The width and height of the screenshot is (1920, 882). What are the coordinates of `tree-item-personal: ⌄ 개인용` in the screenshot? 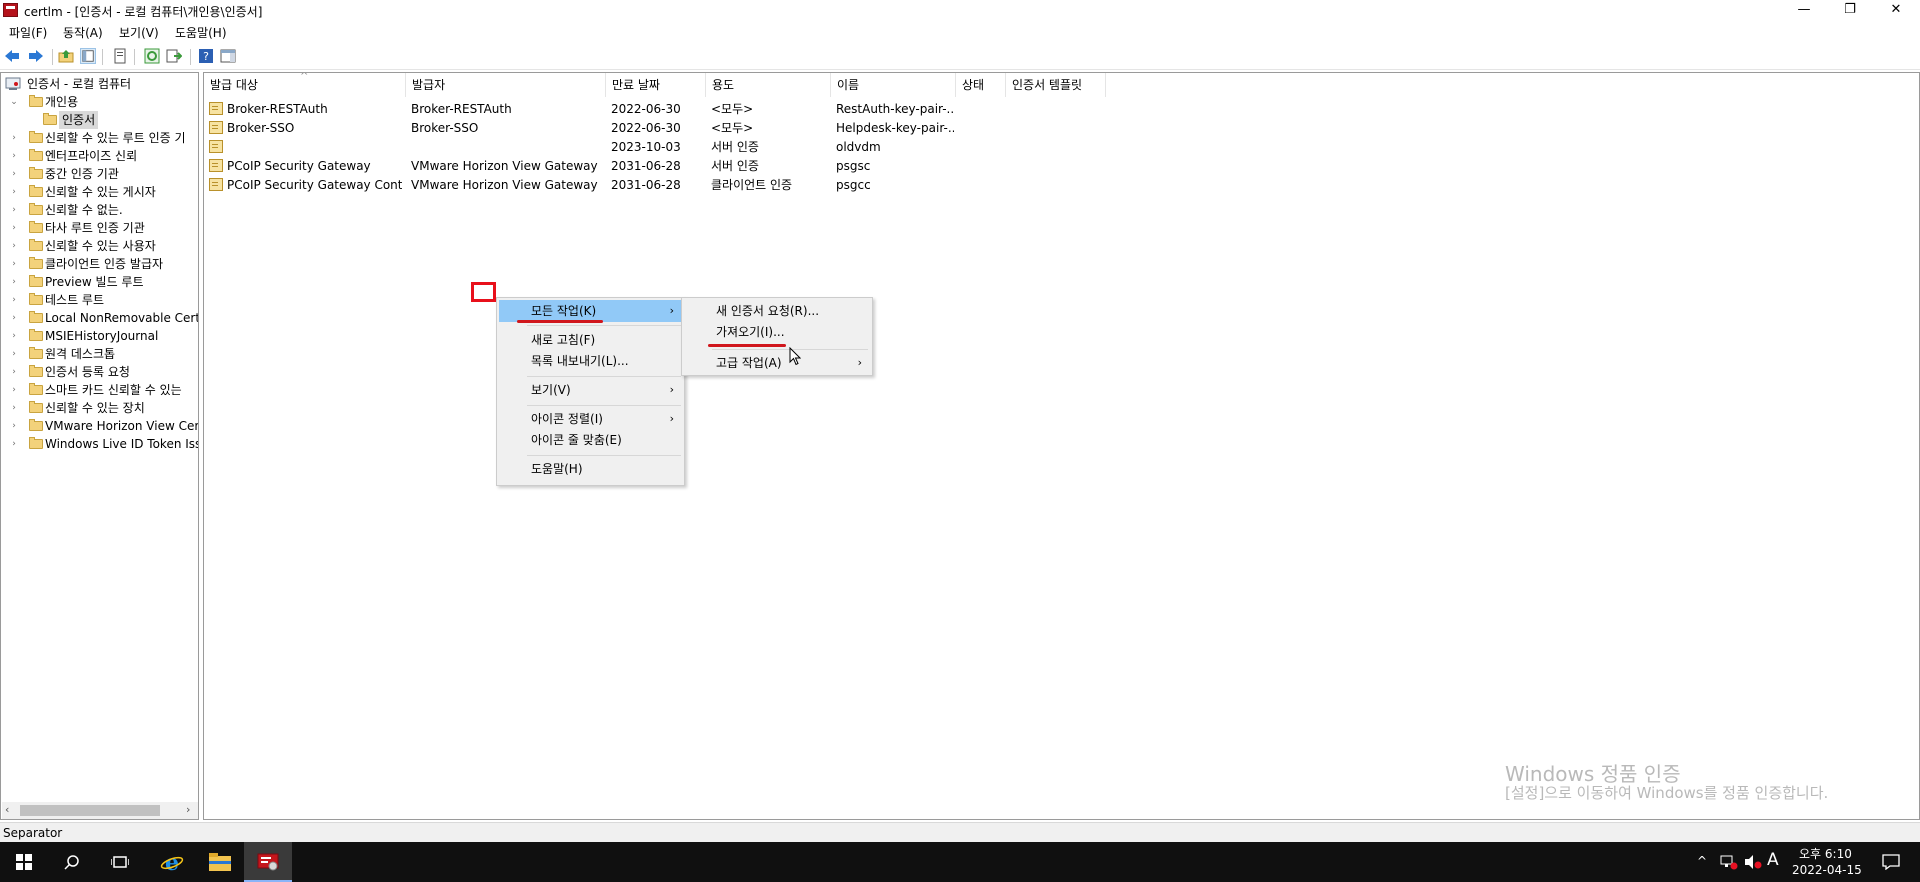 It's located at (100, 102).